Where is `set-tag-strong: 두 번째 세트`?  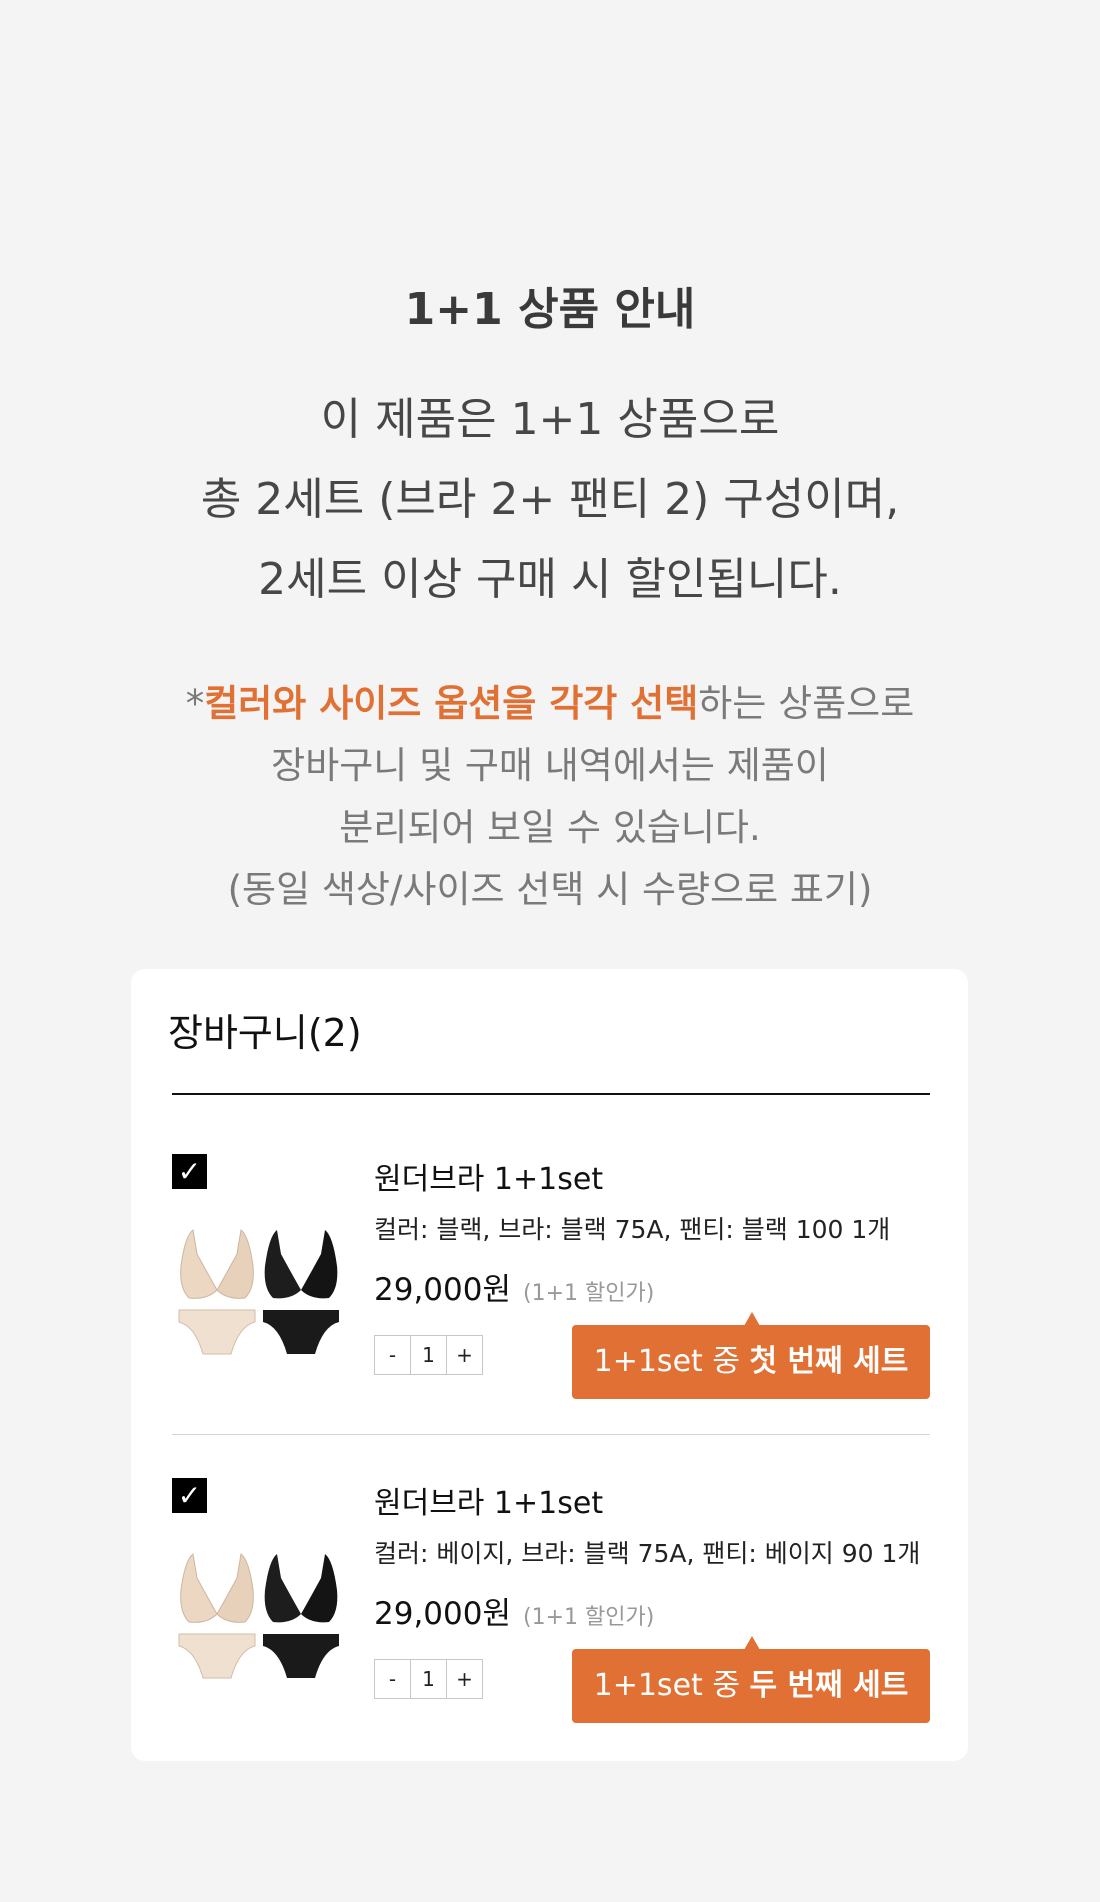
set-tag-strong: 두 번째 세트 is located at coordinates (829, 1685).